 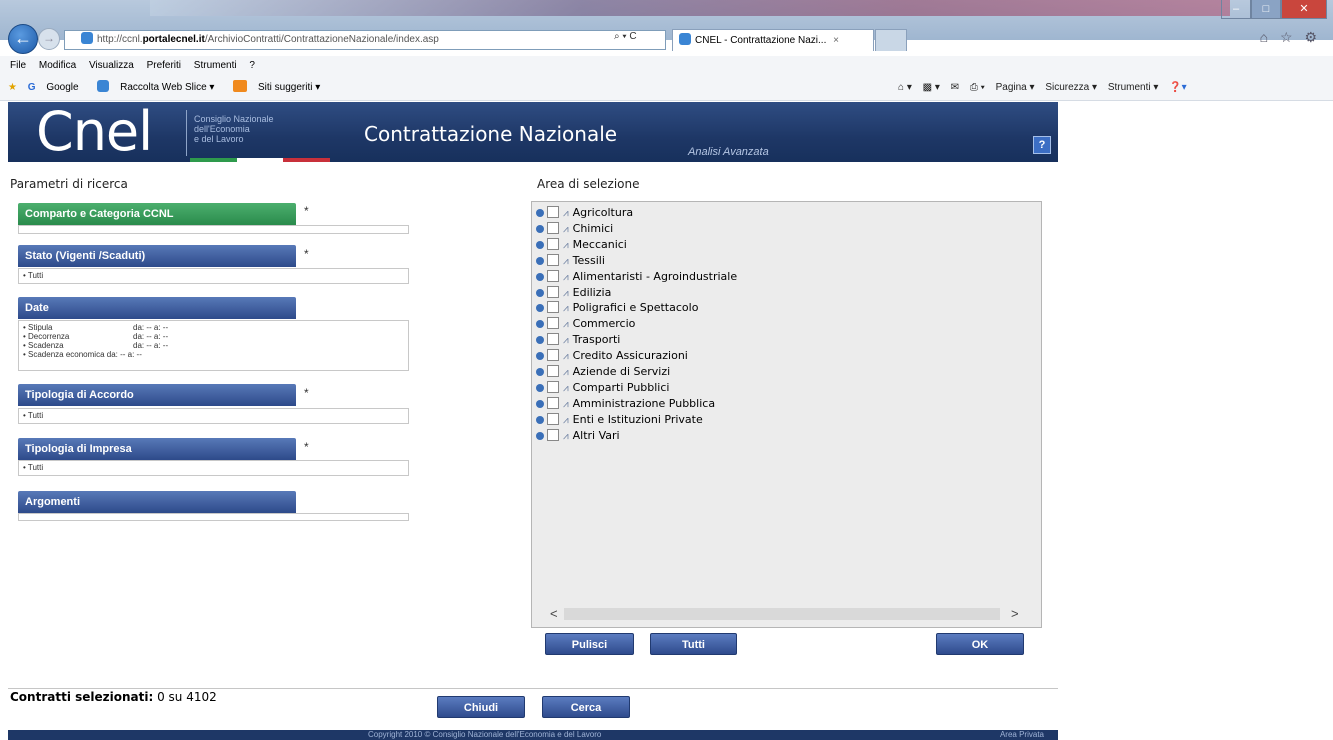 I want to click on pulisci-button: Pulisci, so click(x=589, y=644).